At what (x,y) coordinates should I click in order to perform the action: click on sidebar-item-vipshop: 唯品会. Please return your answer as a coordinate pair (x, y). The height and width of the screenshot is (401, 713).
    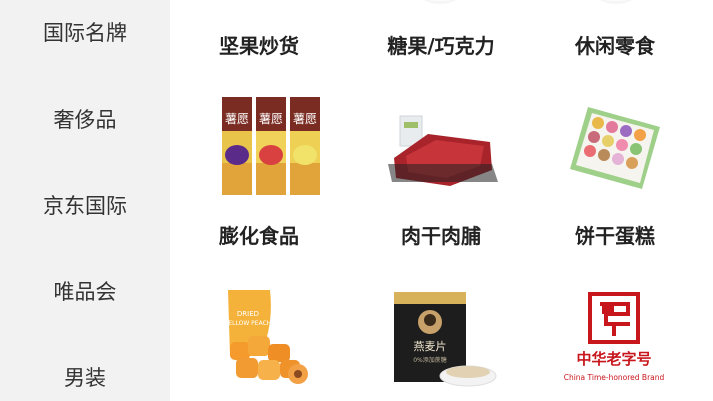
    Looking at the image, I should click on (85, 291).